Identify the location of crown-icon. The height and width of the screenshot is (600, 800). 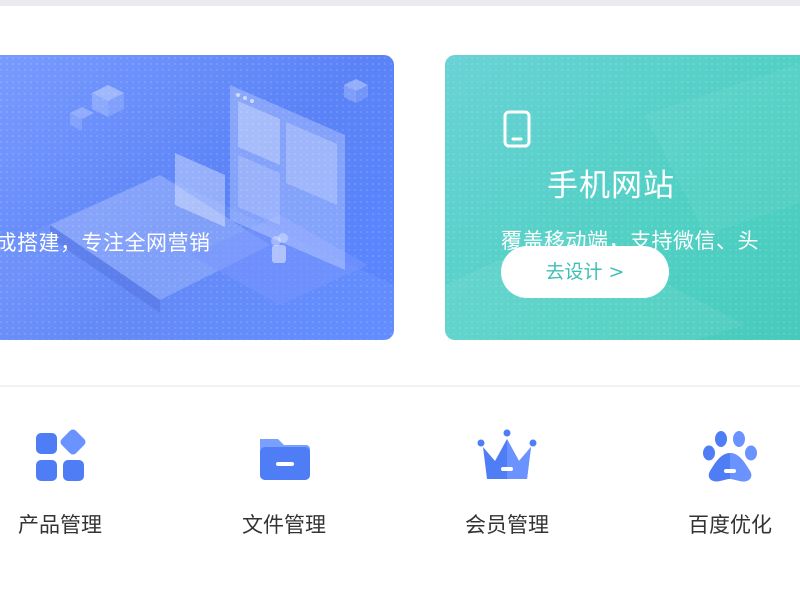
(507, 454).